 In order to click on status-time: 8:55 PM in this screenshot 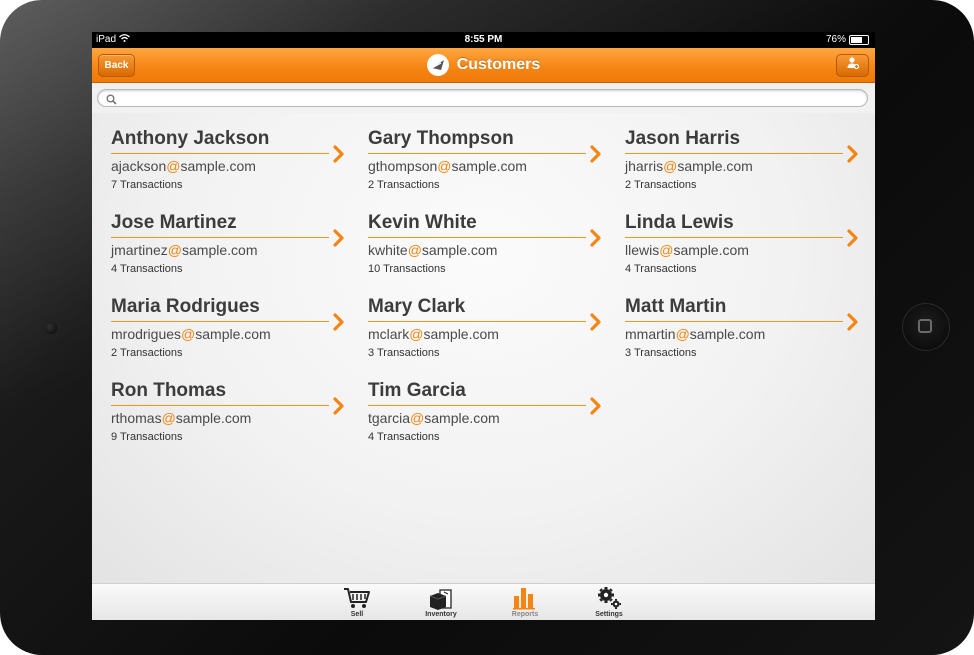, I will do `click(483, 39)`.